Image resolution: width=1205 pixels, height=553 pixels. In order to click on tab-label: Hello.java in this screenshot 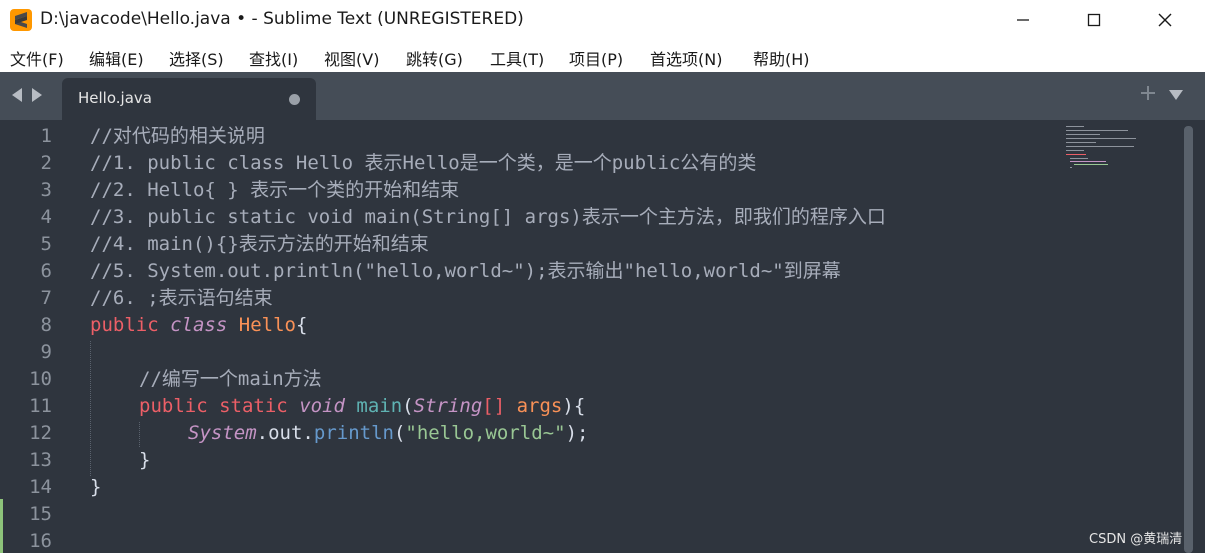, I will do `click(115, 98)`.